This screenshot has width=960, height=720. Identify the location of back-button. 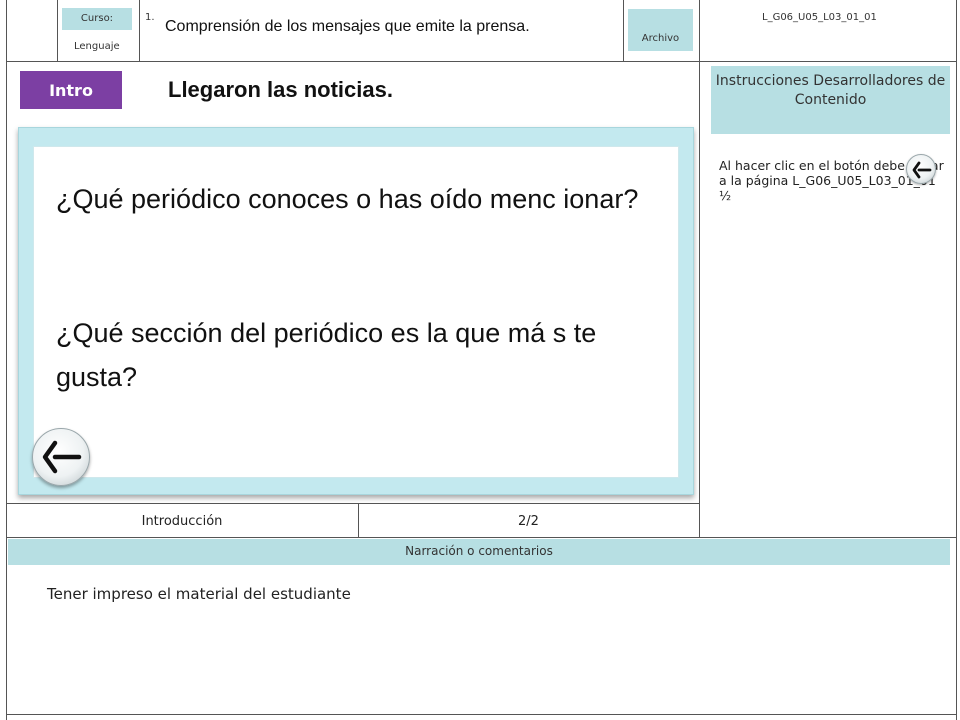
(61, 457).